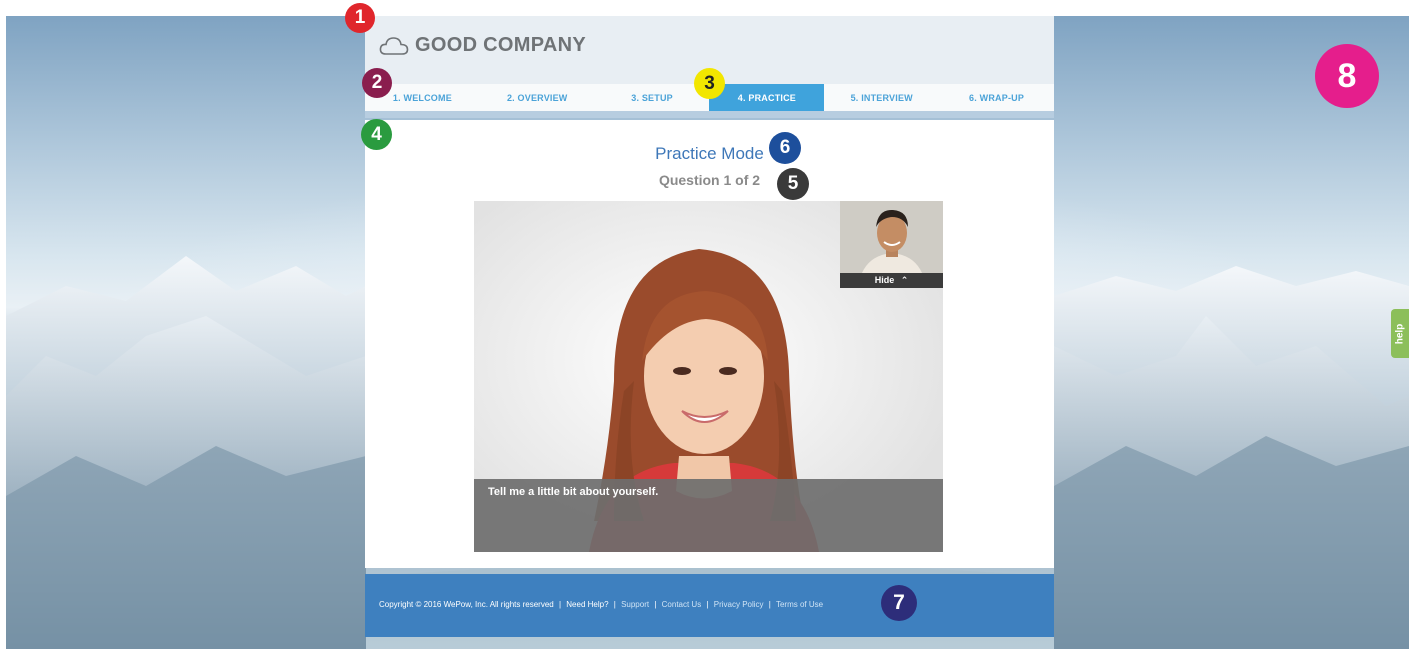  What do you see at coordinates (708, 515) in the screenshot?
I see `question-caption: Tell me a little bit about yourself.` at bounding box center [708, 515].